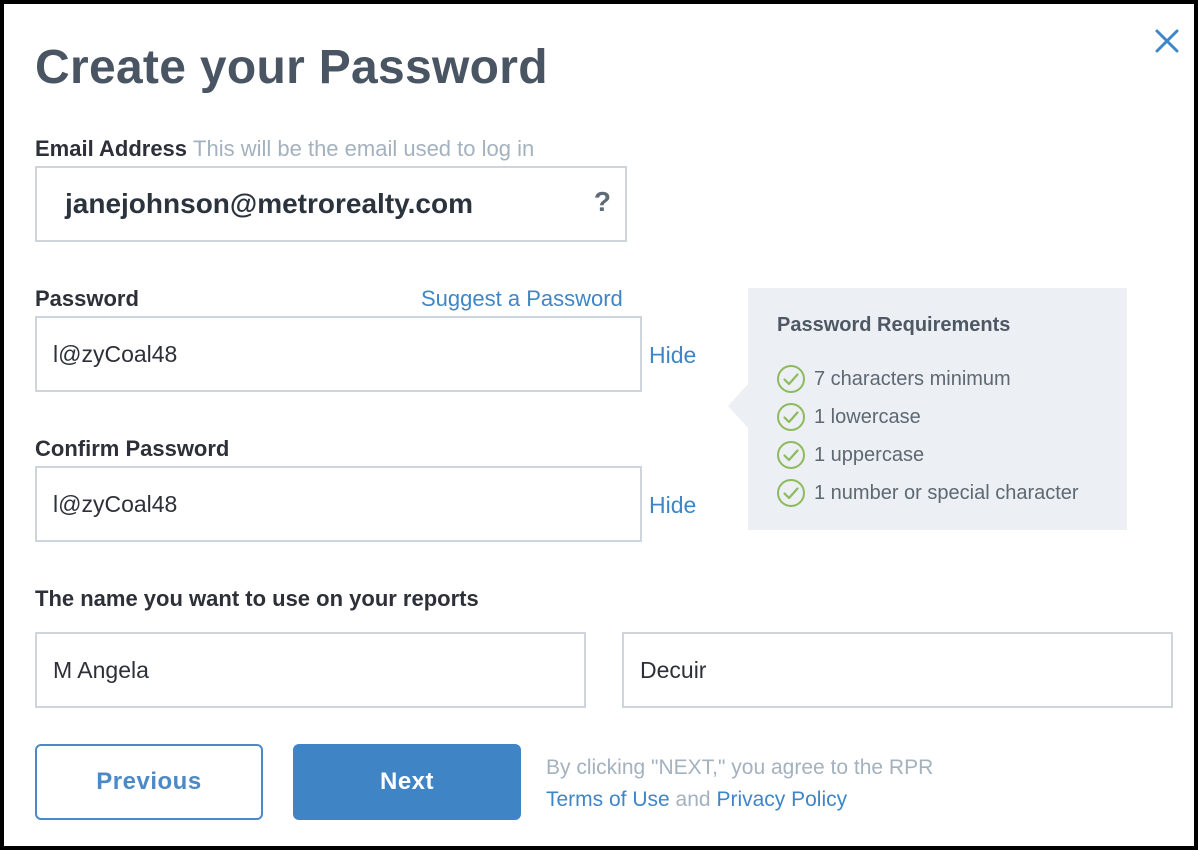 The image size is (1198, 850). Describe the element at coordinates (407, 782) in the screenshot. I see `next-button: Next` at that location.